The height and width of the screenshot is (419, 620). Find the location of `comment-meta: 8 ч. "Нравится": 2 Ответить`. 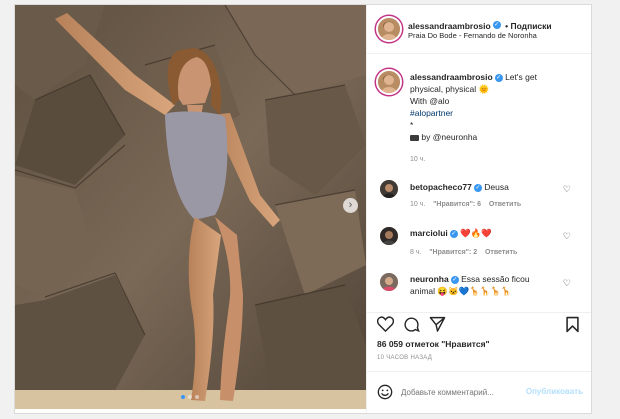

comment-meta: 8 ч. "Нравится": 2 Ответить is located at coordinates (463, 252).